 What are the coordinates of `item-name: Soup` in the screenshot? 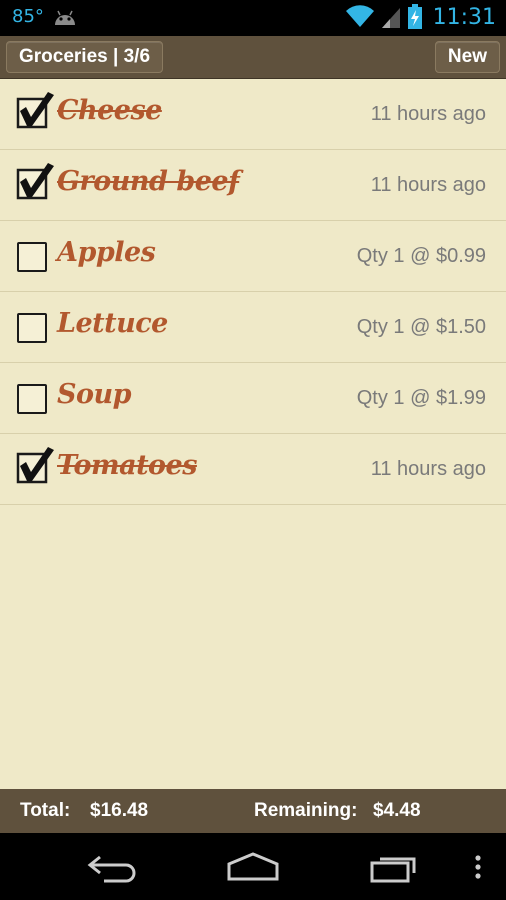 It's located at (94, 394).